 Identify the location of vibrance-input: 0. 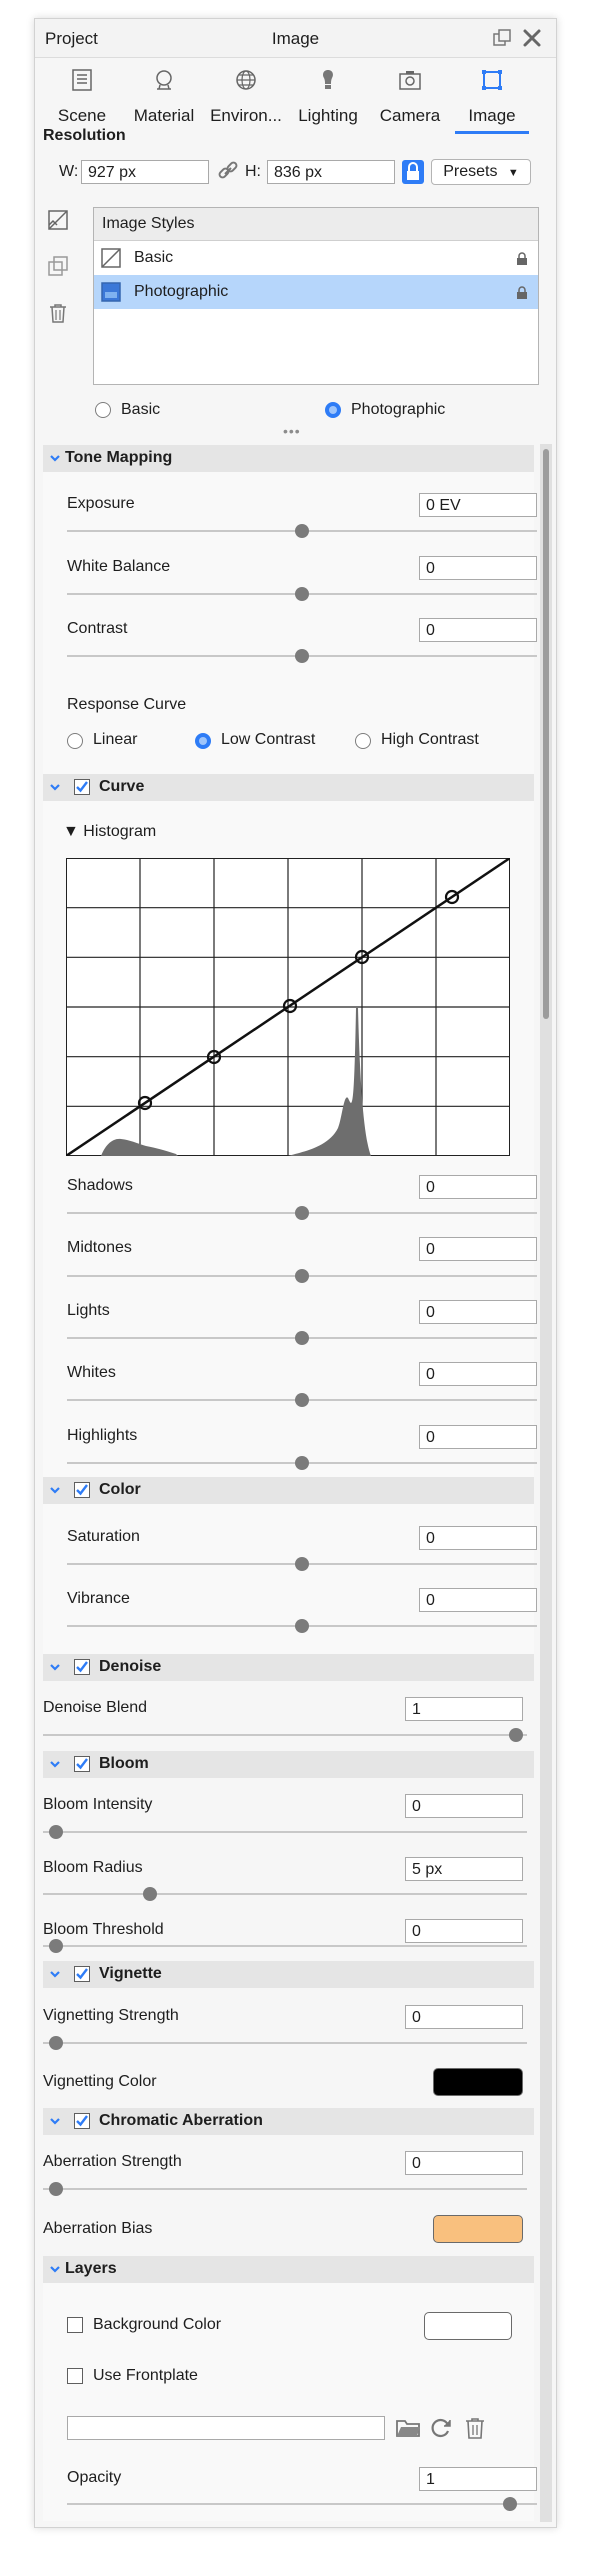
(478, 1600).